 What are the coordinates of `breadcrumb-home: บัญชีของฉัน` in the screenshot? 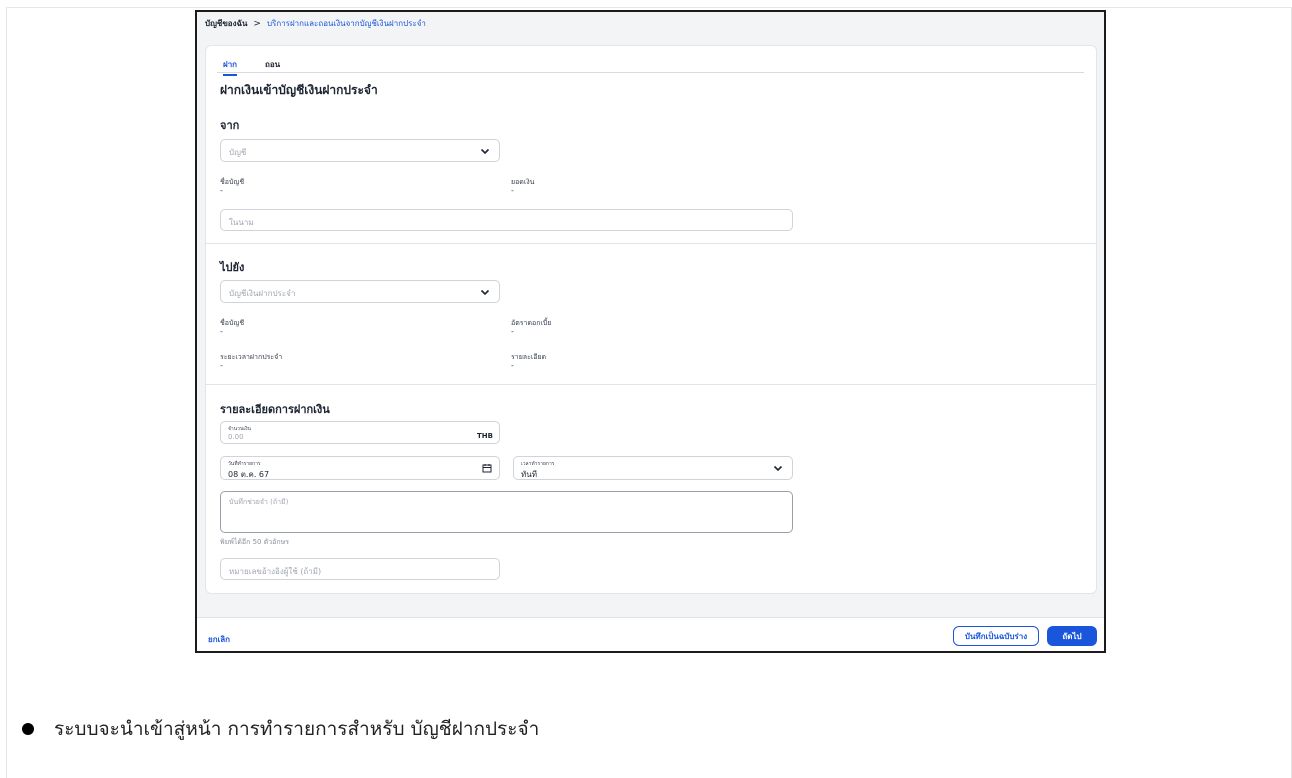 It's located at (226, 23).